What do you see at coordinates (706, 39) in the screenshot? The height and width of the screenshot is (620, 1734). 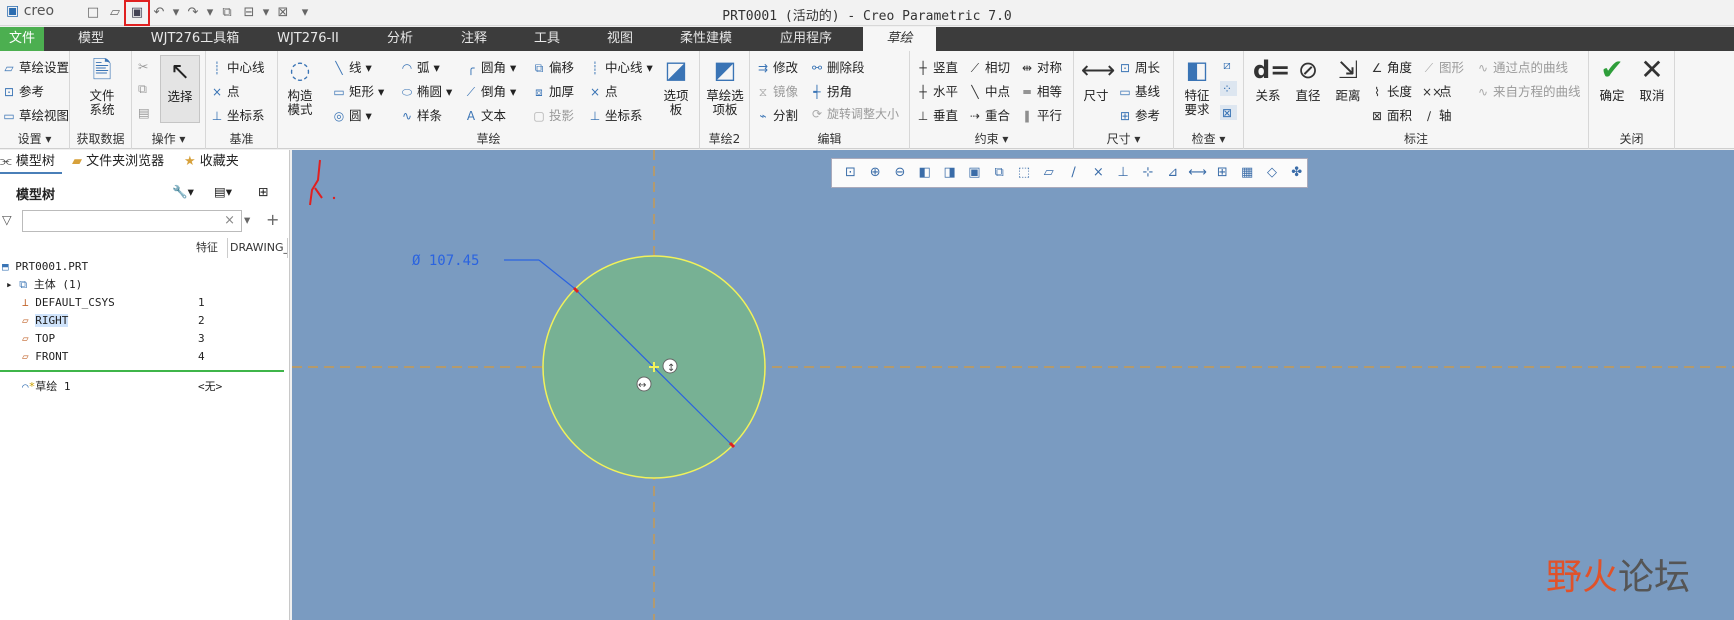 I see `tab-flexible-modeling: 柔性建模` at bounding box center [706, 39].